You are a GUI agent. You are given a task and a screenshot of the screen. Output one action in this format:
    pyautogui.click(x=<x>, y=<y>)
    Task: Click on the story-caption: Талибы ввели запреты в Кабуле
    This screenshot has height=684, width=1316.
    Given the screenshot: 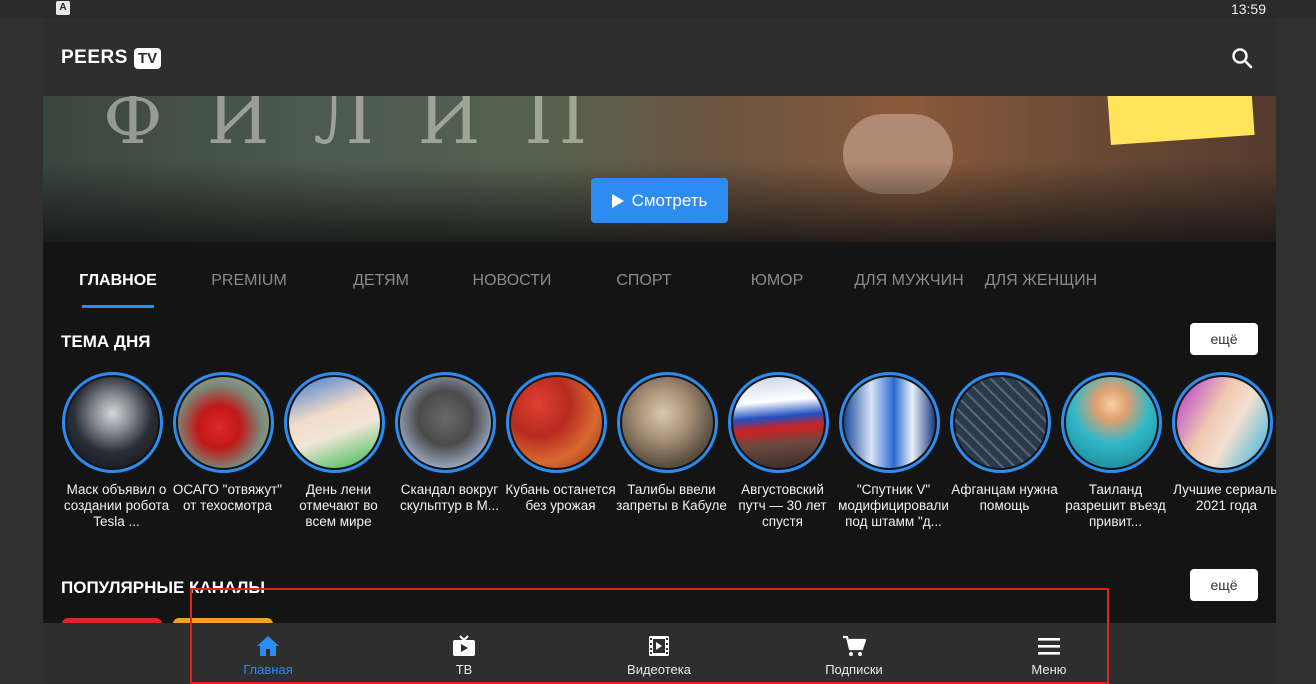 What is the action you would take?
    pyautogui.click(x=671, y=497)
    